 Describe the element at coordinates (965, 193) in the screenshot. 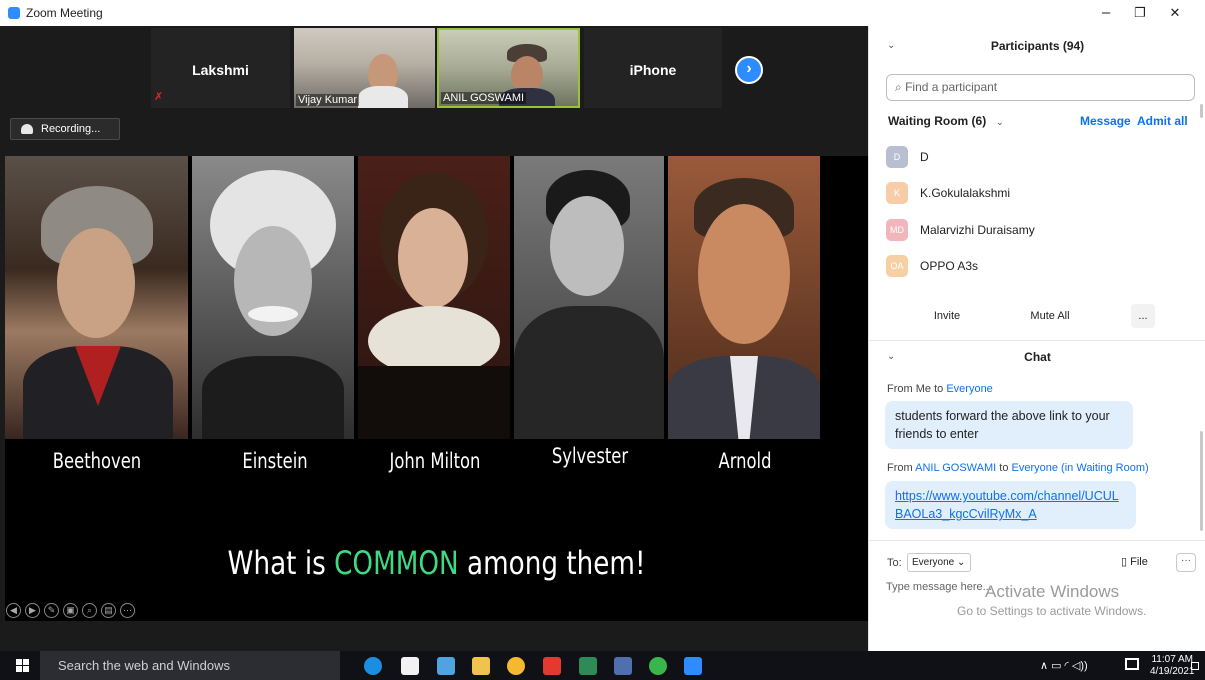

I see `waiting-participant-name: K.Gokulalakshmi` at that location.